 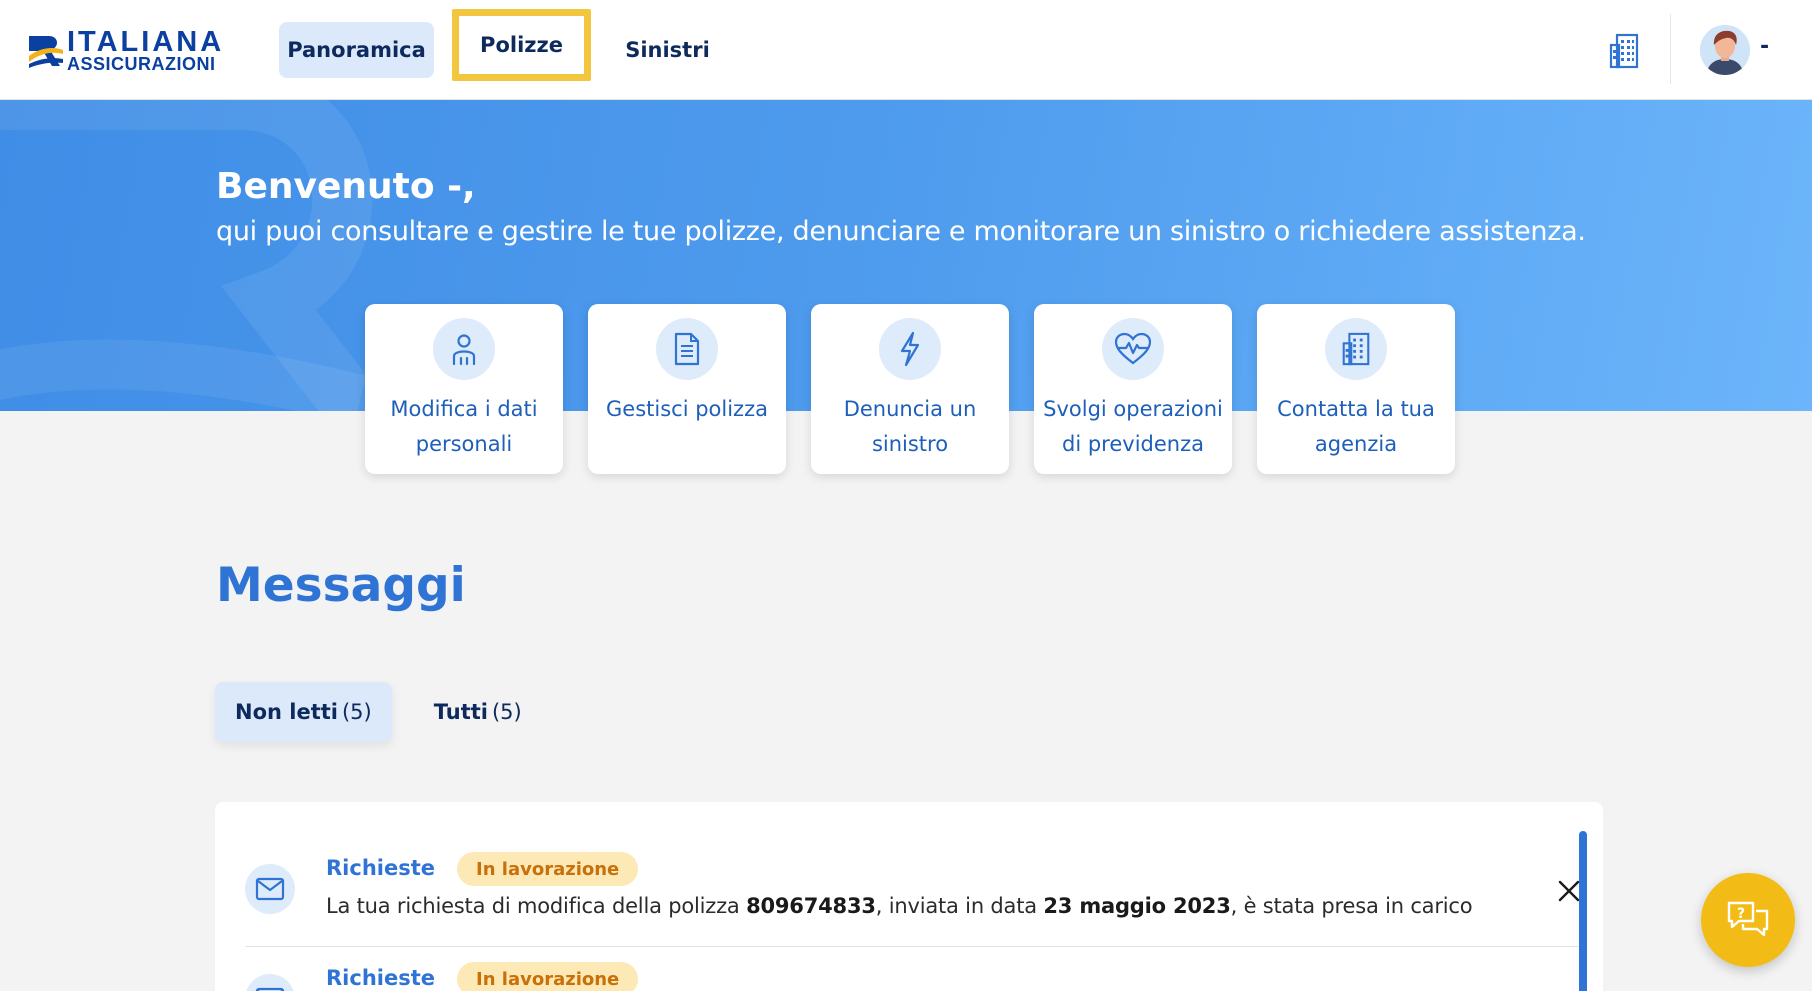 I want to click on document-icon, so click(x=687, y=349).